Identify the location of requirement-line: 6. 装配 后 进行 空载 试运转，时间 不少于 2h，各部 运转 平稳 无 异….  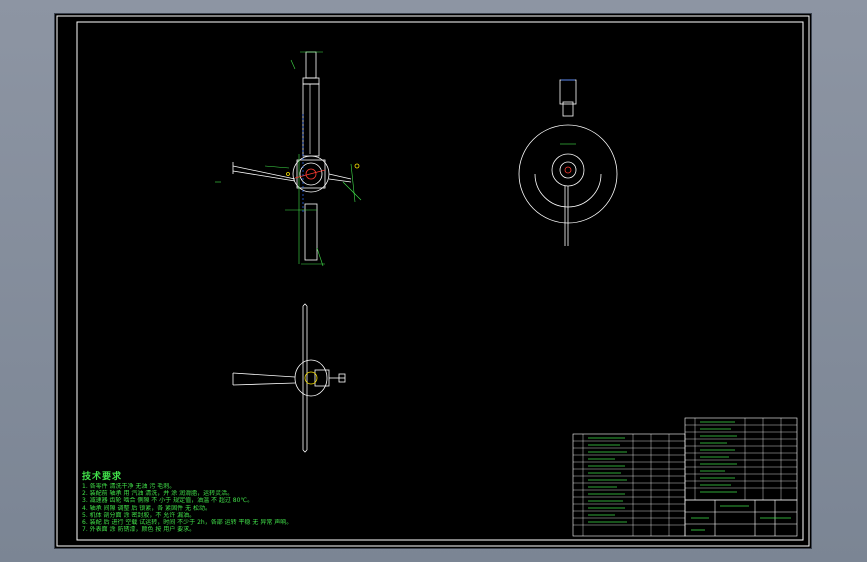
(187, 523).